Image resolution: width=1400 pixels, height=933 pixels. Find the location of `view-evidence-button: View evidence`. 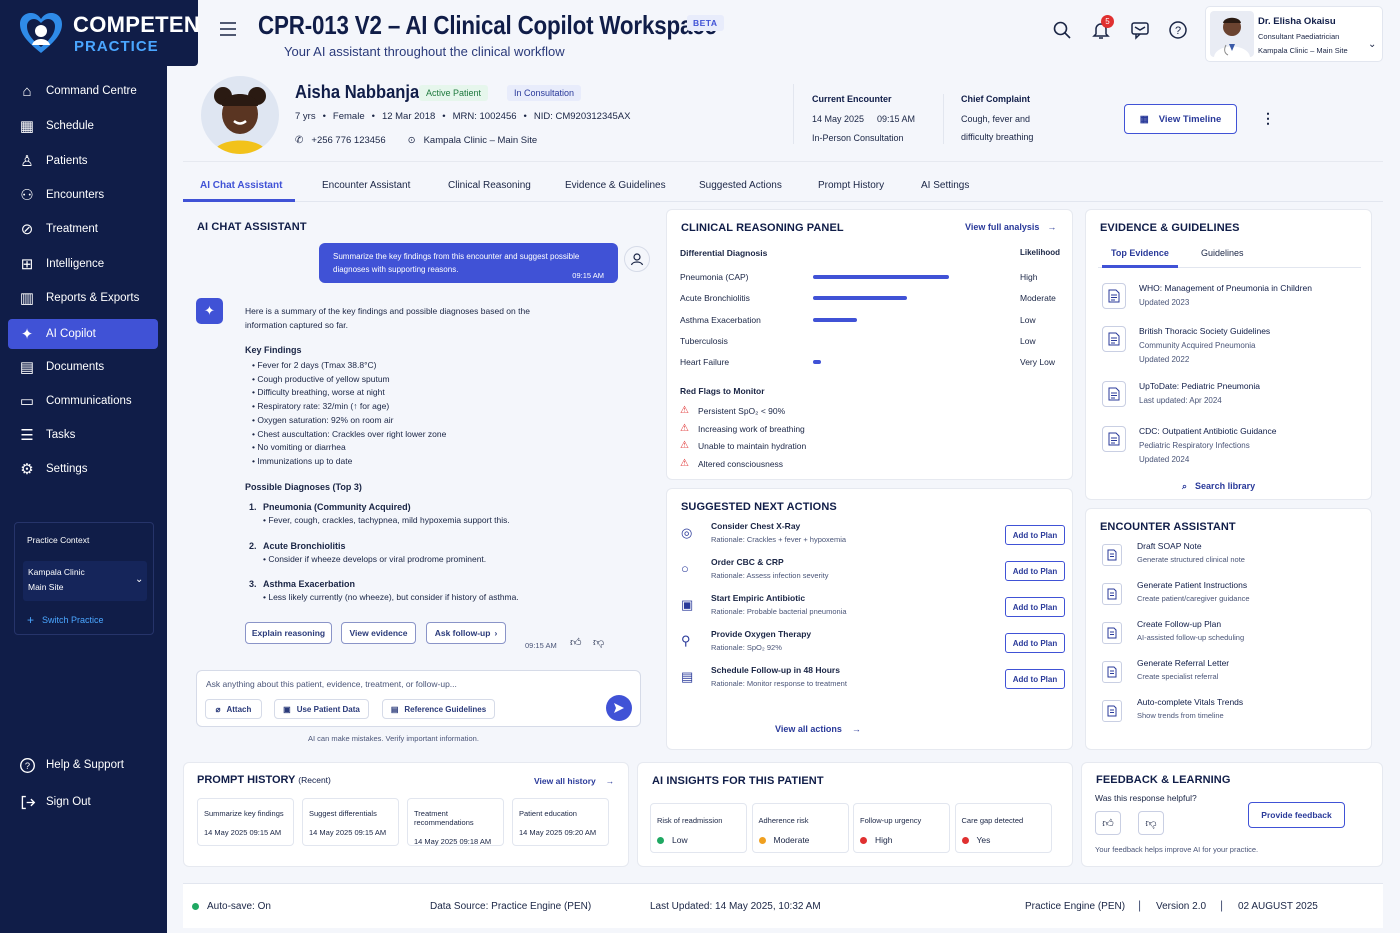

view-evidence-button: View evidence is located at coordinates (378, 633).